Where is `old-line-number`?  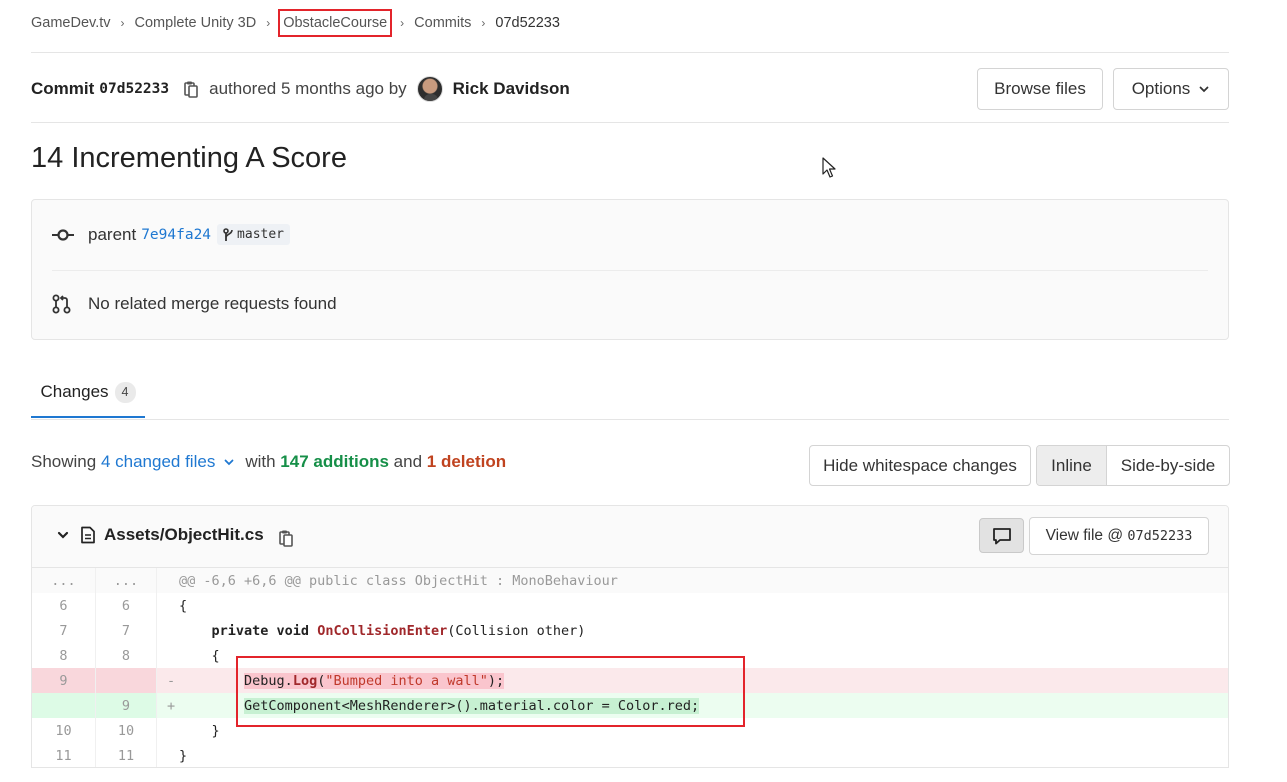
old-line-number is located at coordinates (64, 705).